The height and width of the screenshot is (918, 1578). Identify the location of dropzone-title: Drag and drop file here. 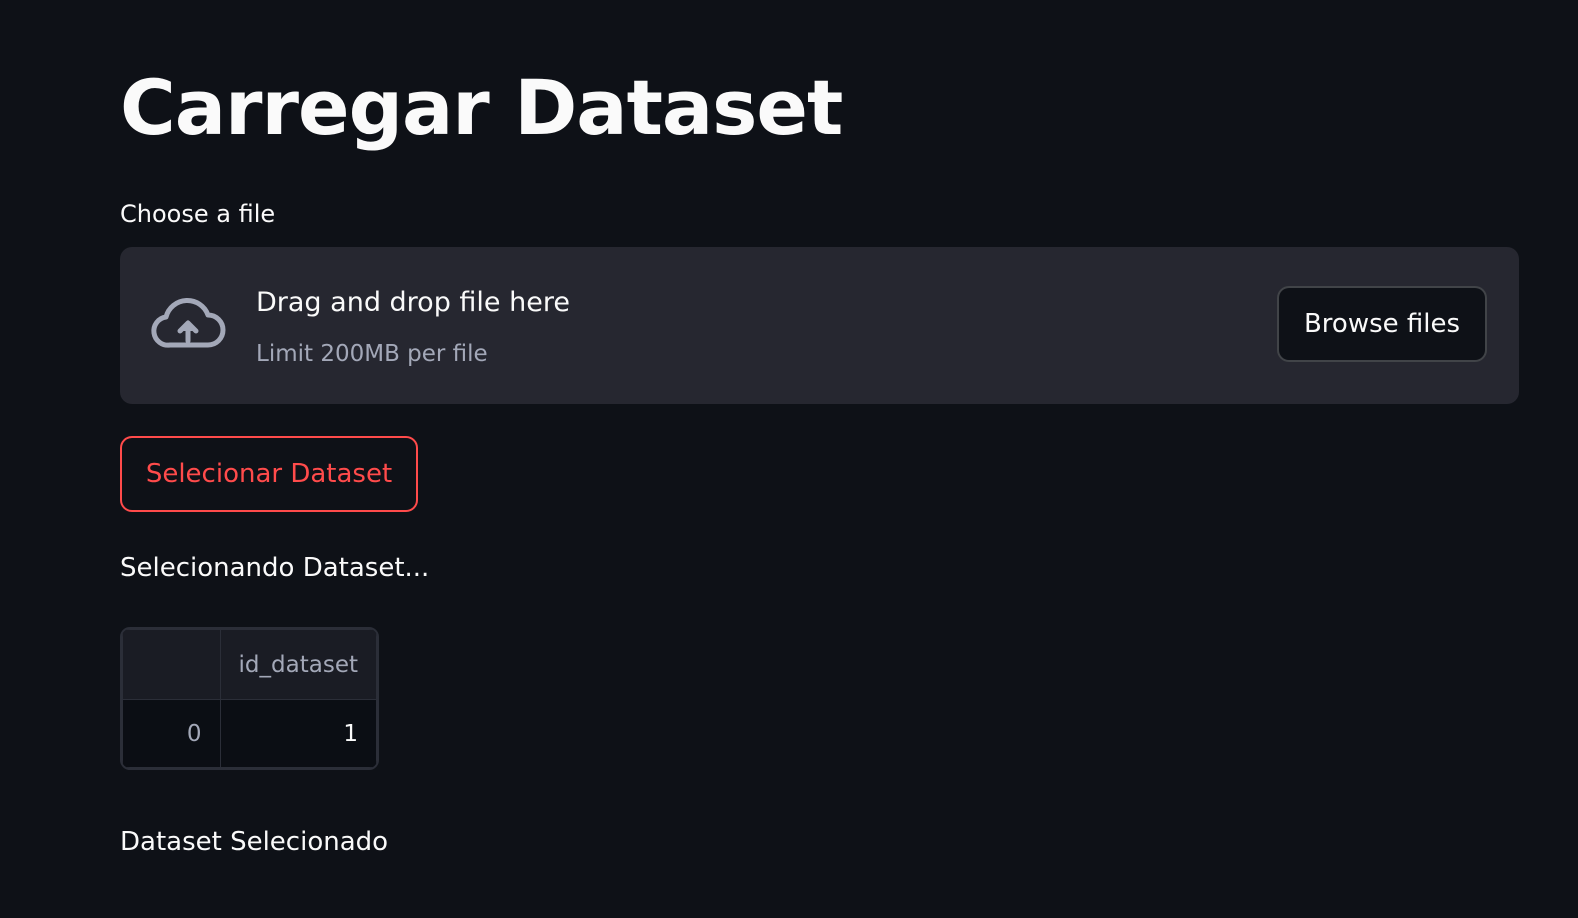
(413, 302).